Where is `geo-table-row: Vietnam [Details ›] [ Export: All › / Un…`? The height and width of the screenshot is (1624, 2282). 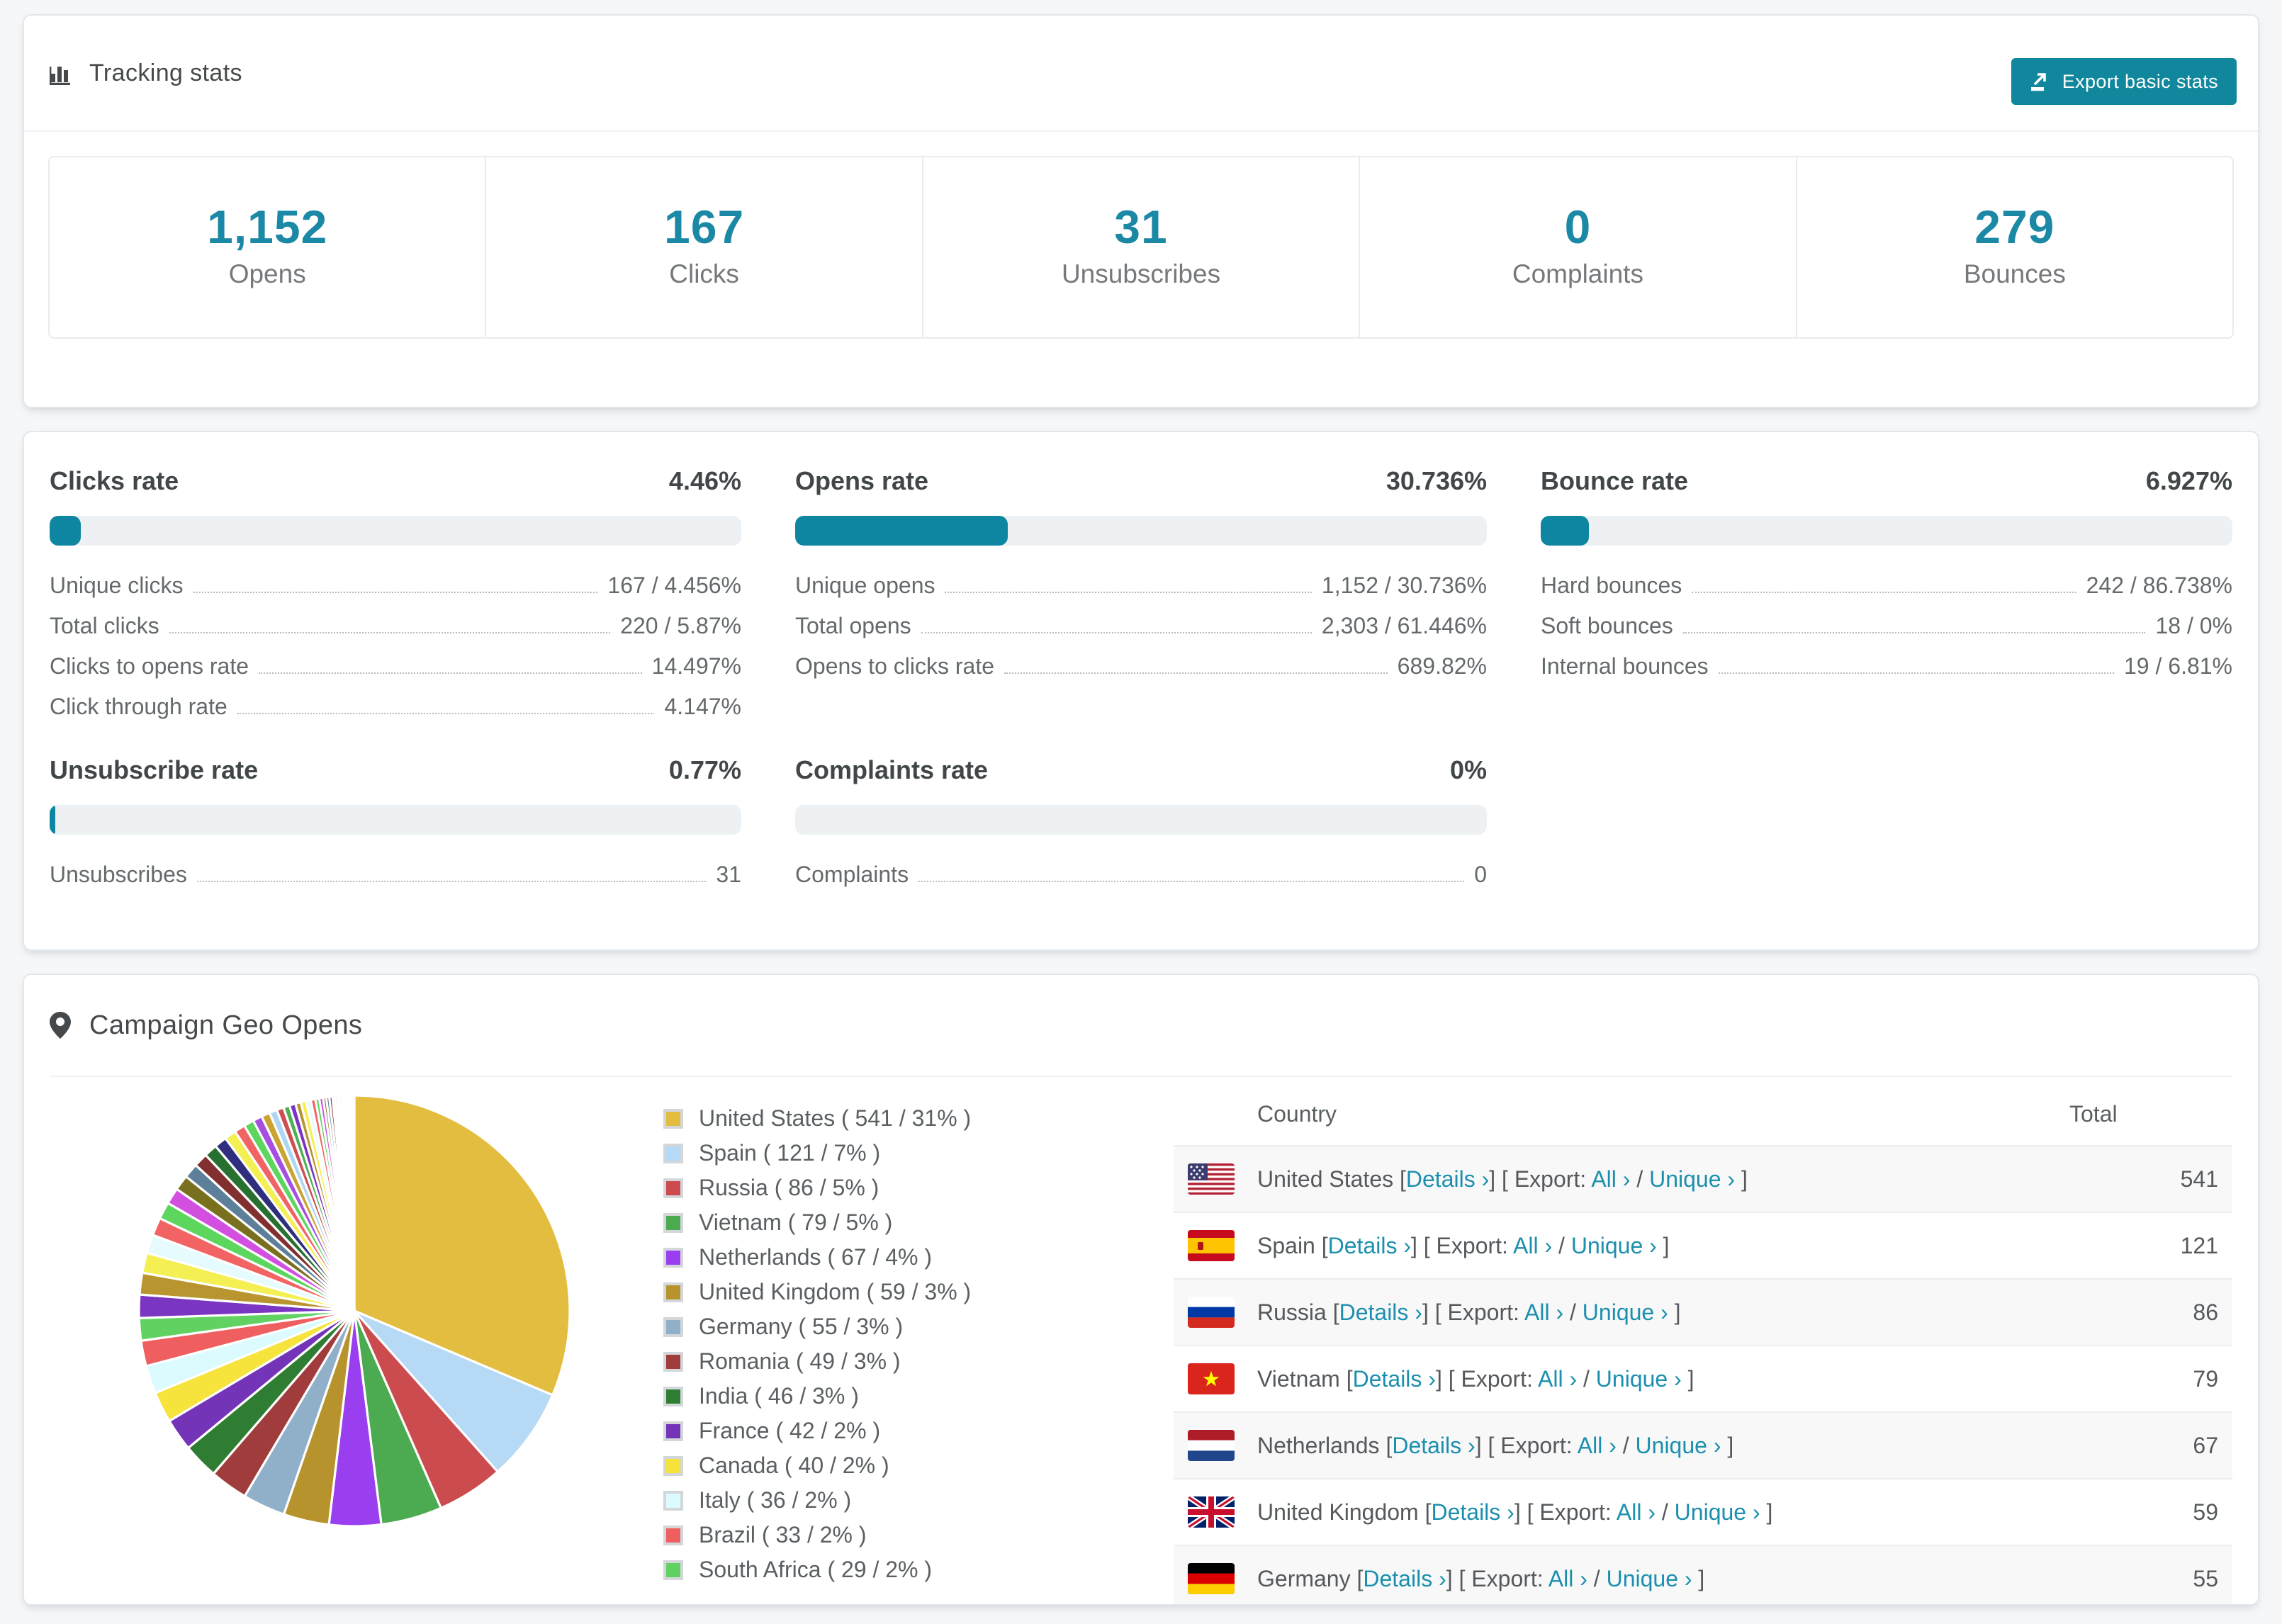
geo-table-row: Vietnam [Details ›] [ Export: All › / Un… is located at coordinates (1703, 1378).